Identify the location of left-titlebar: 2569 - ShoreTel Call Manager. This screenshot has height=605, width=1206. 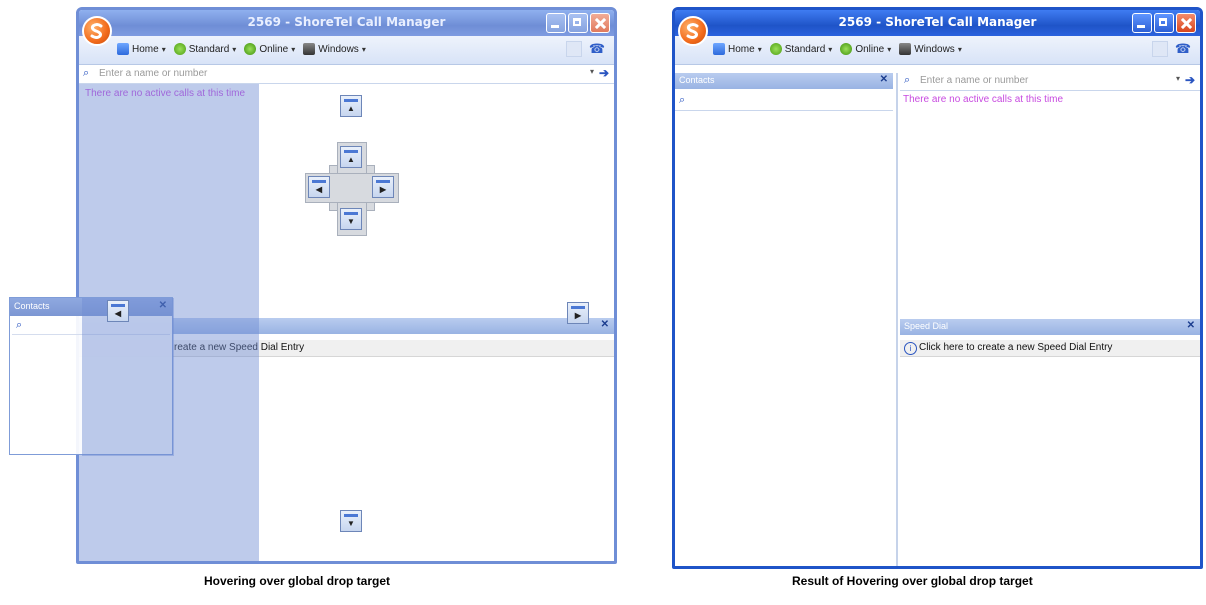
(346, 23).